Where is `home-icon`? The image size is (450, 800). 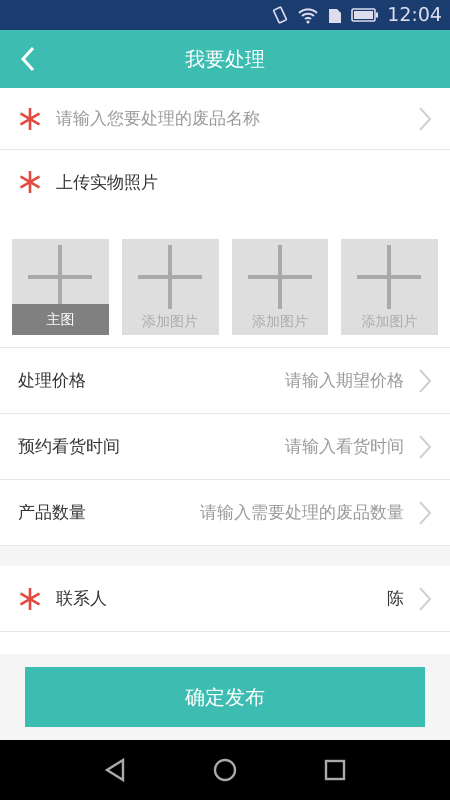
home-icon is located at coordinates (224, 770).